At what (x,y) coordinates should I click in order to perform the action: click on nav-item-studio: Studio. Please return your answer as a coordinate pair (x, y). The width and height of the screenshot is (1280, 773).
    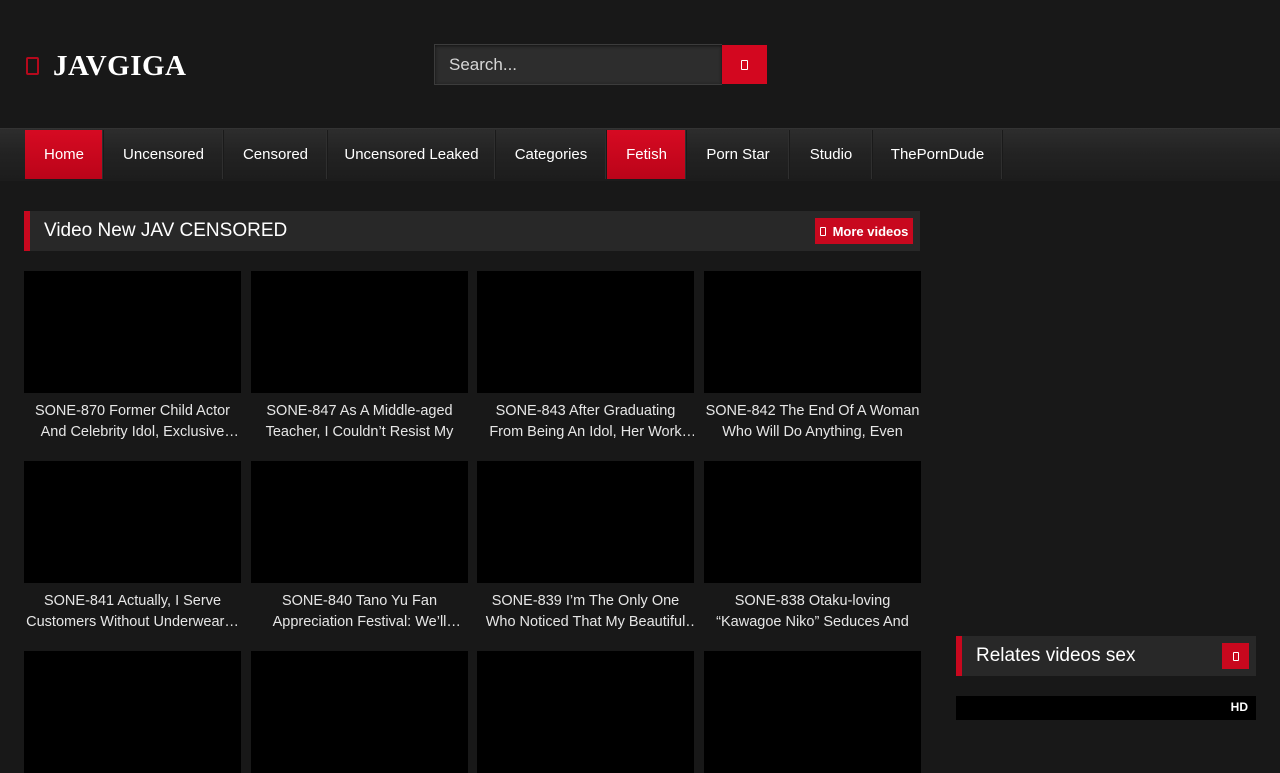
    Looking at the image, I should click on (831, 154).